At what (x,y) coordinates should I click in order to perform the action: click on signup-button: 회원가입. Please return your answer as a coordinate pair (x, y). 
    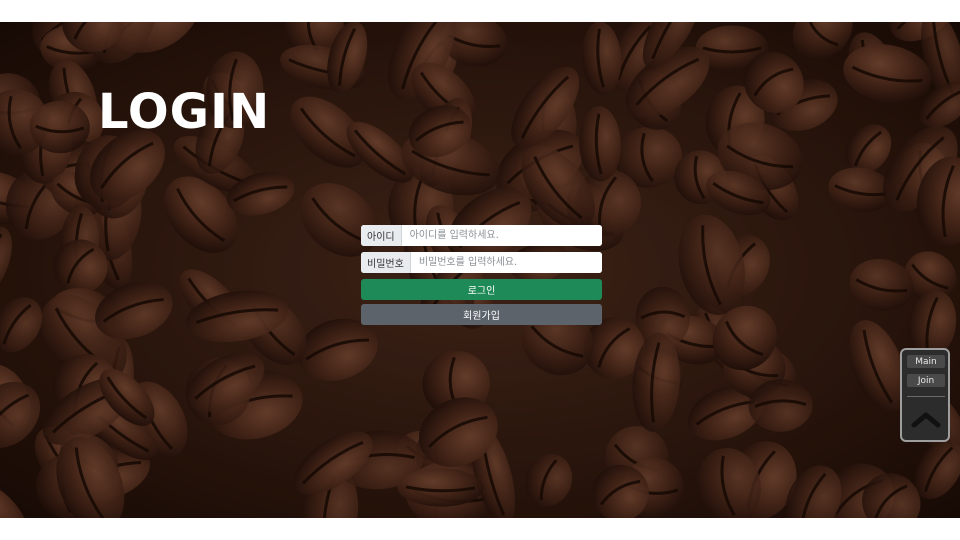
    Looking at the image, I should click on (481, 314).